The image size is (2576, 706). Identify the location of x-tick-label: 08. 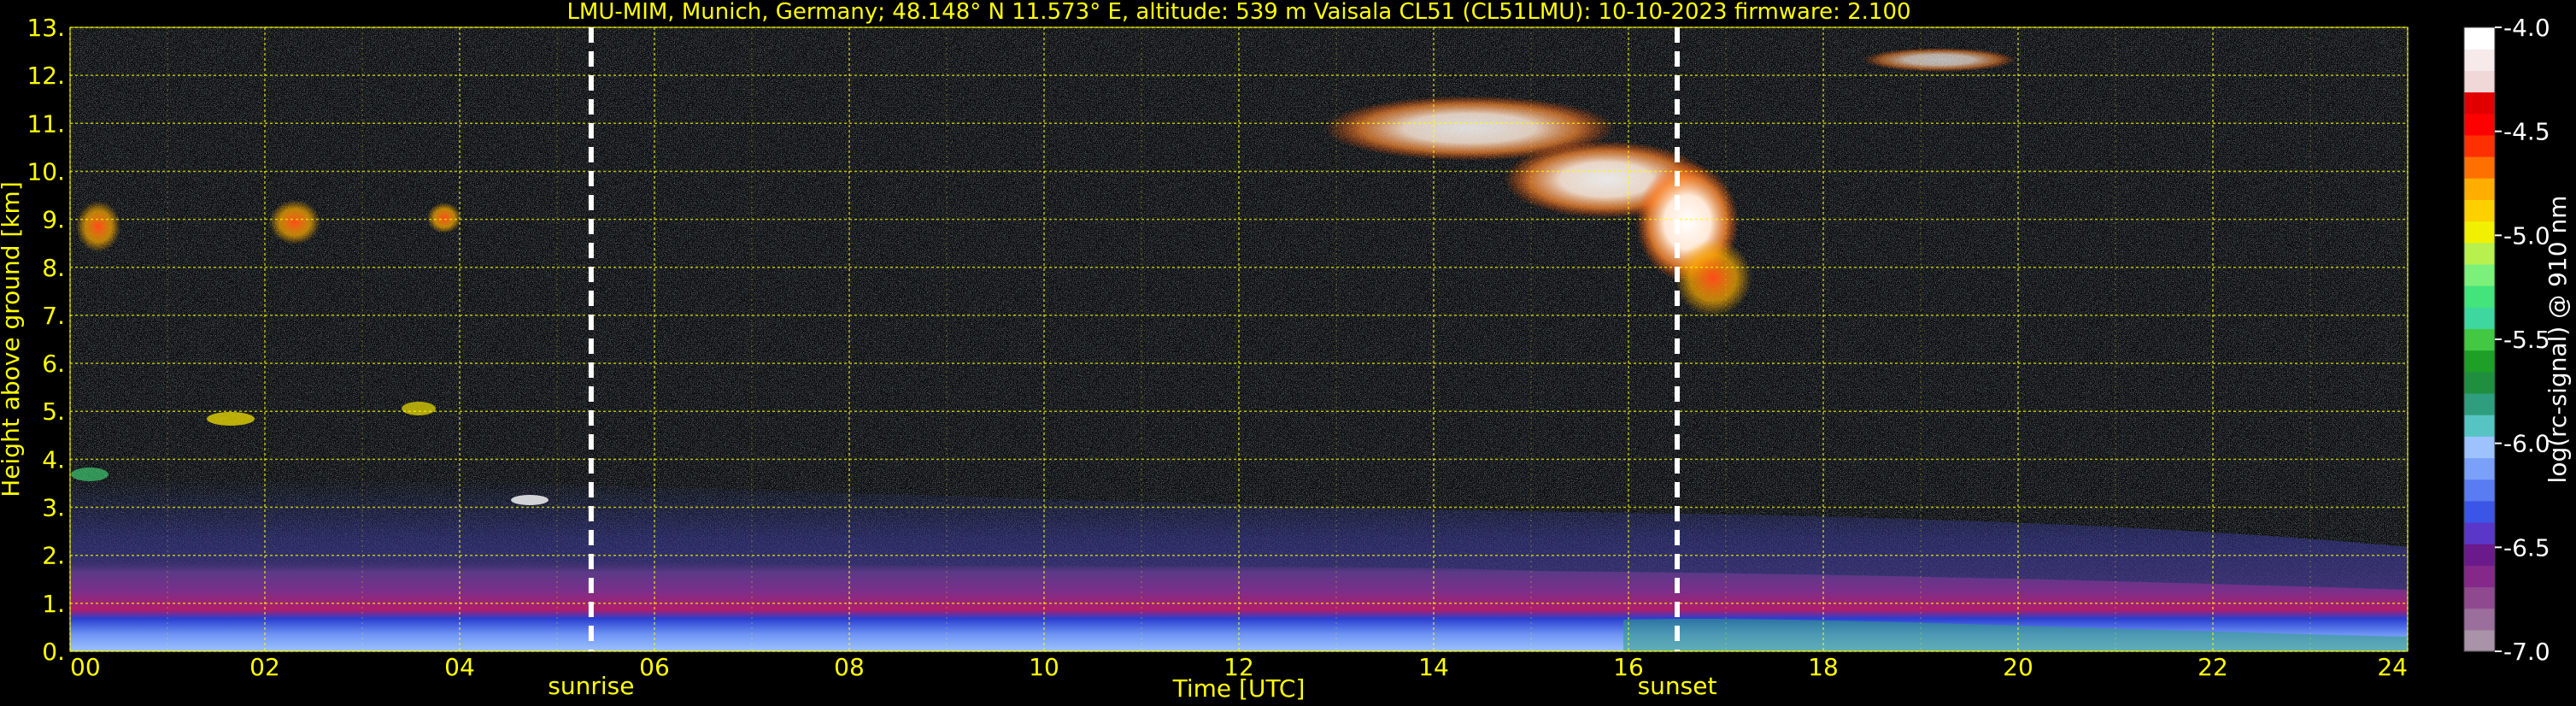
(849, 667).